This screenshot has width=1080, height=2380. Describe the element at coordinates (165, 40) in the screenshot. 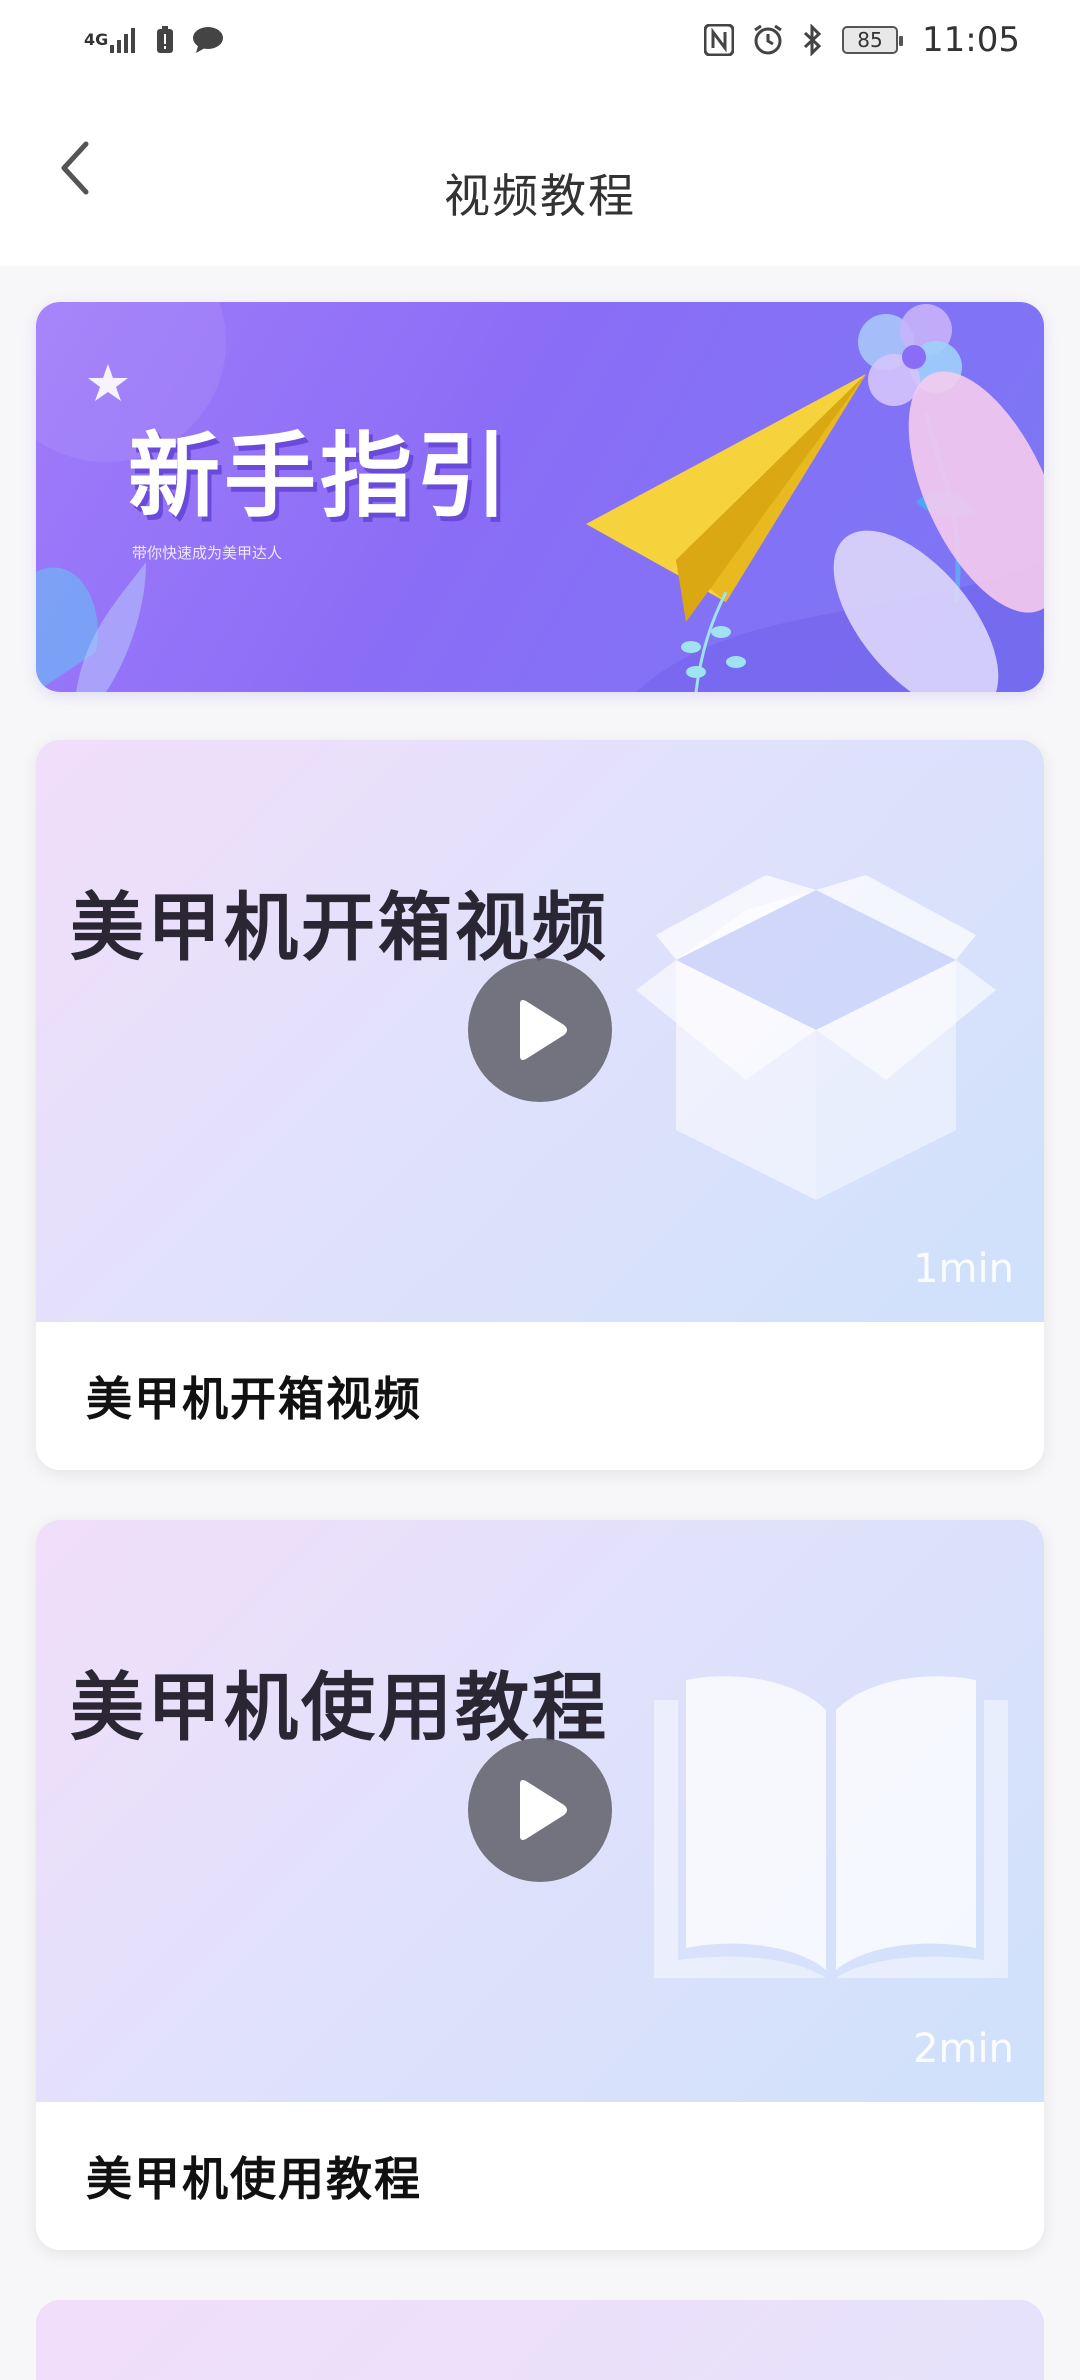

I see `alert-icon` at that location.